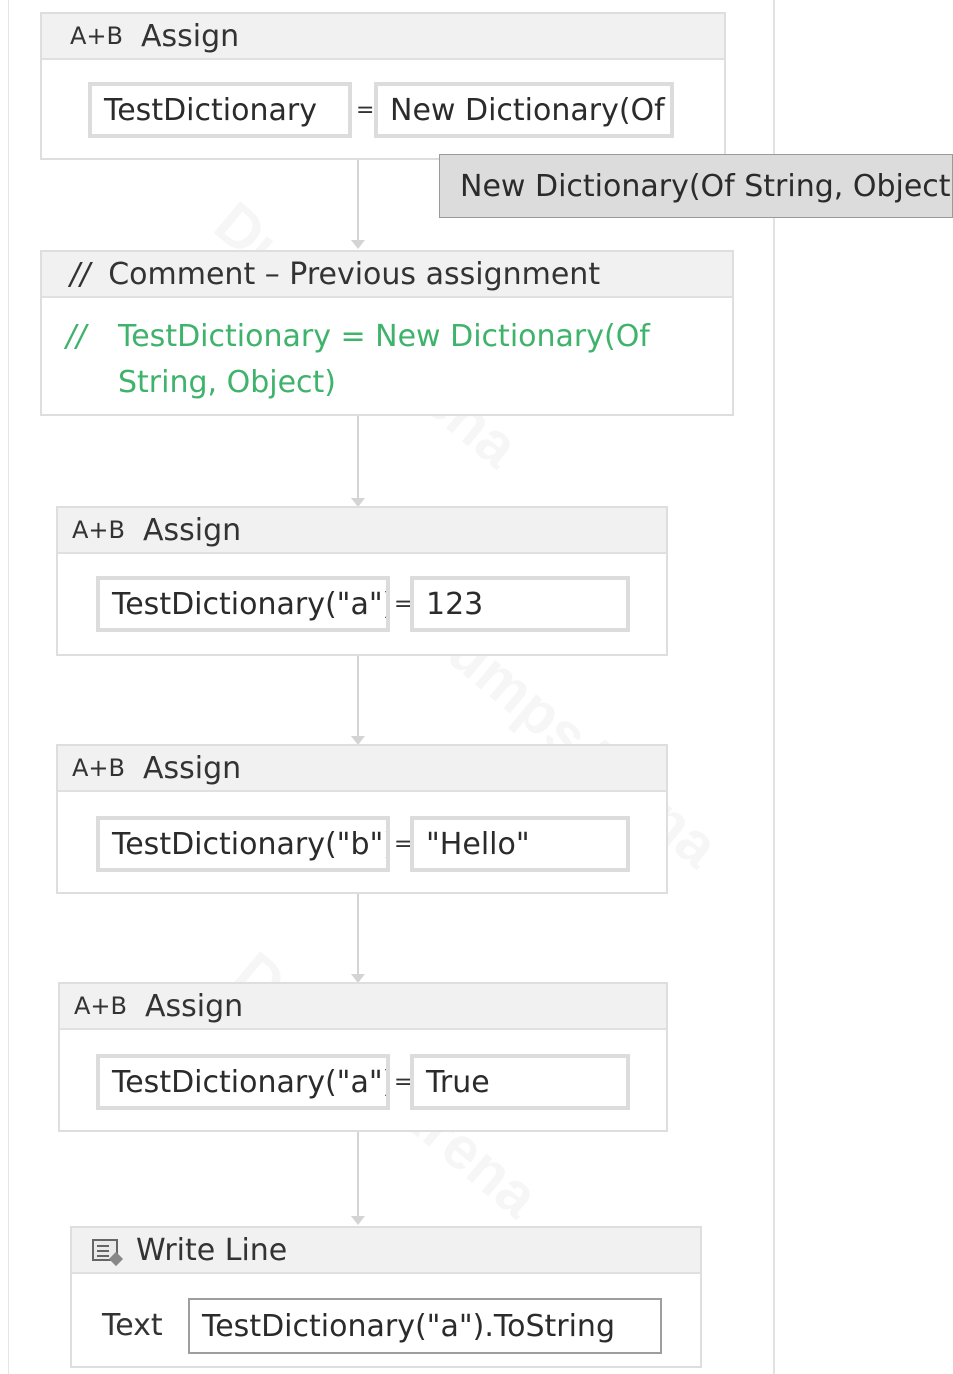 This screenshot has width=953, height=1374. I want to click on assign-value-field: 123, so click(520, 604).